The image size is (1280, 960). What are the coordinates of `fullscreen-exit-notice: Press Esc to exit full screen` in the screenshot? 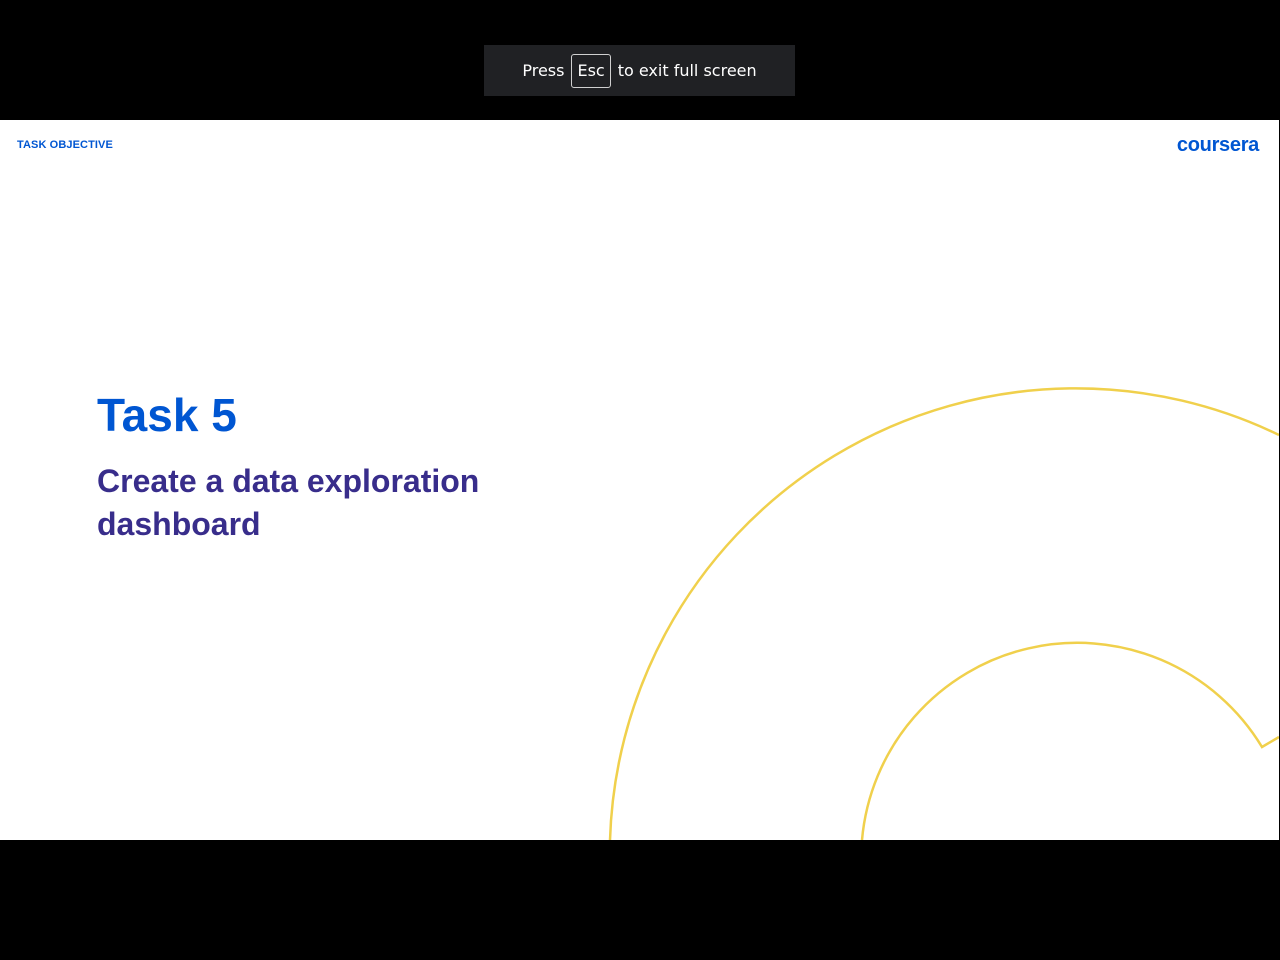 It's located at (639, 70).